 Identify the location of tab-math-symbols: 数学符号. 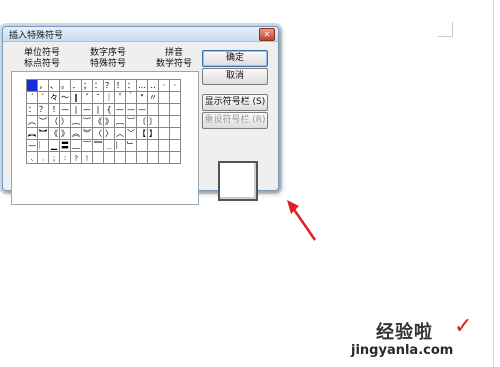
(174, 64).